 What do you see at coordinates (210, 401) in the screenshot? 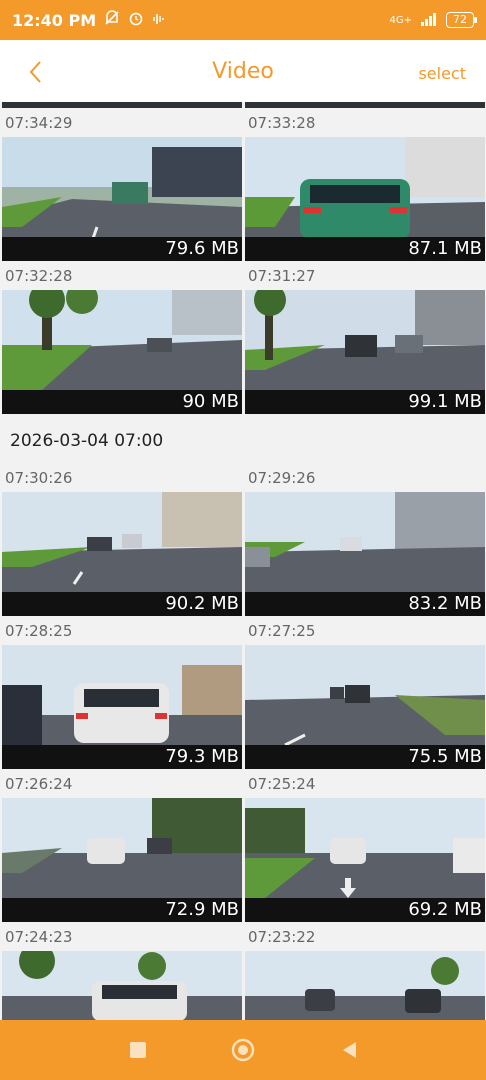
I see `video-size: 90 MB` at bounding box center [210, 401].